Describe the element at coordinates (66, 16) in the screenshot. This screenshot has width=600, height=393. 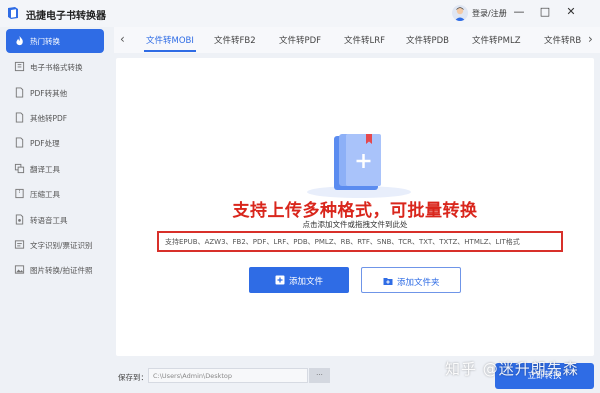
I see `app-title: 迅捷电子书转换器` at that location.